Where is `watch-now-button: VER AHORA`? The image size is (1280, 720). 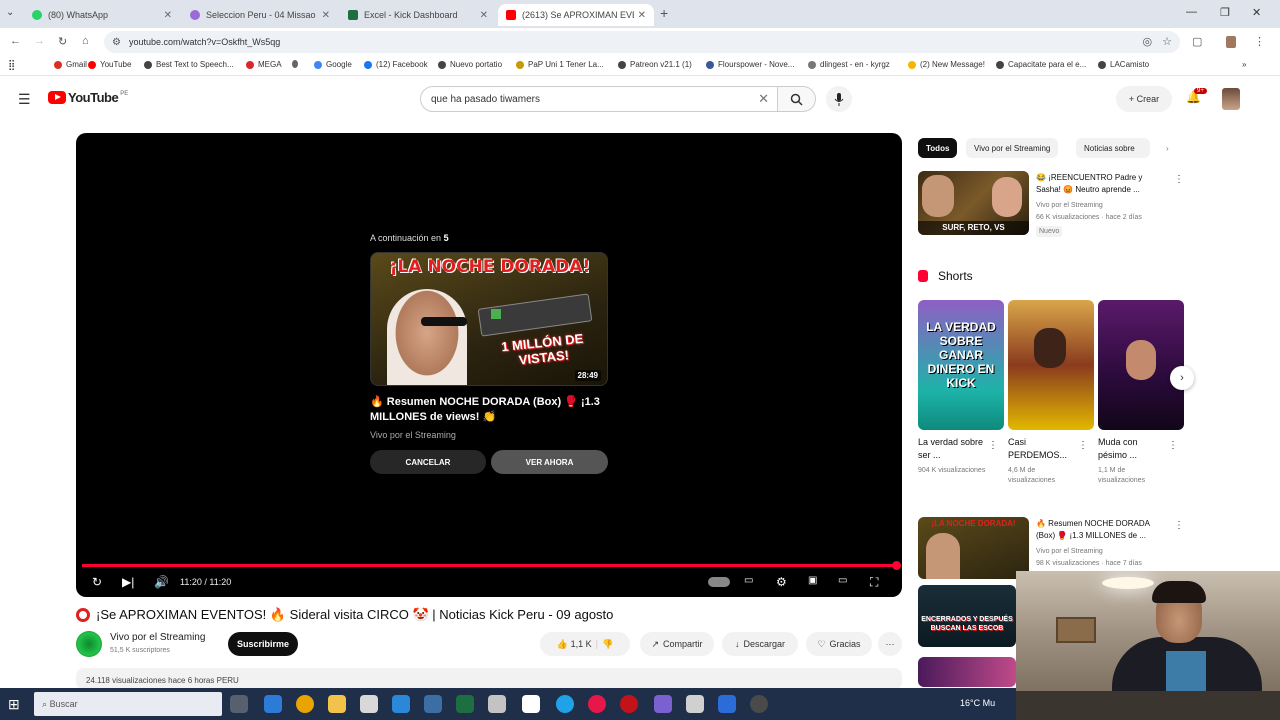 watch-now-button: VER AHORA is located at coordinates (549, 462).